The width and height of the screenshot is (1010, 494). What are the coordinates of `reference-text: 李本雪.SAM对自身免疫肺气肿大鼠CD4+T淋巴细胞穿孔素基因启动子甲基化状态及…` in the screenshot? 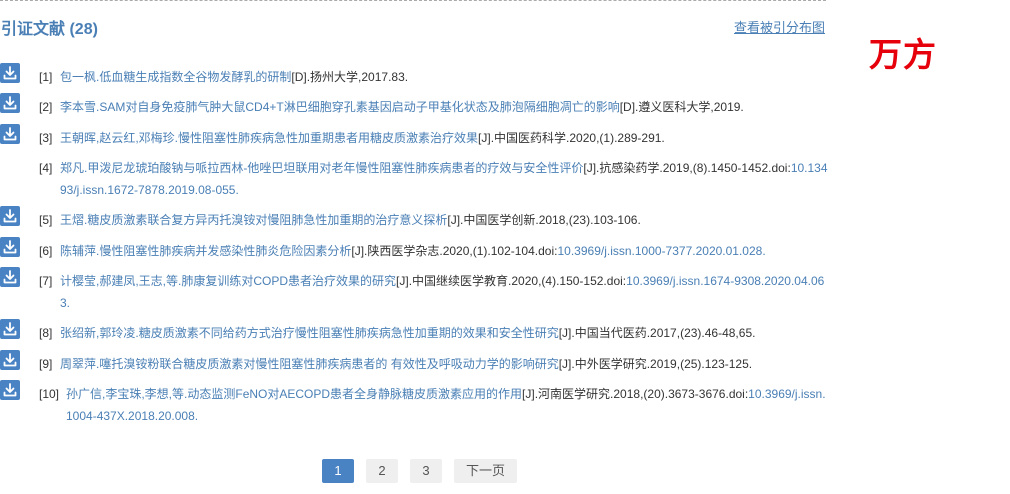 It's located at (444, 107).